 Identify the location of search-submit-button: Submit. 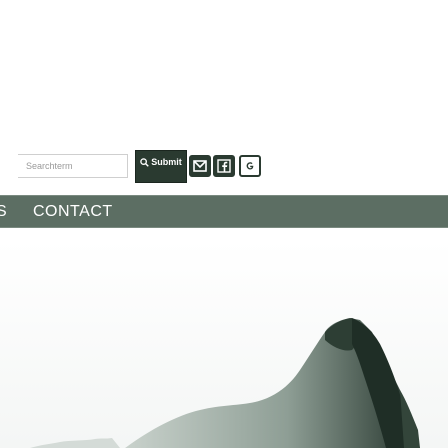
(161, 166).